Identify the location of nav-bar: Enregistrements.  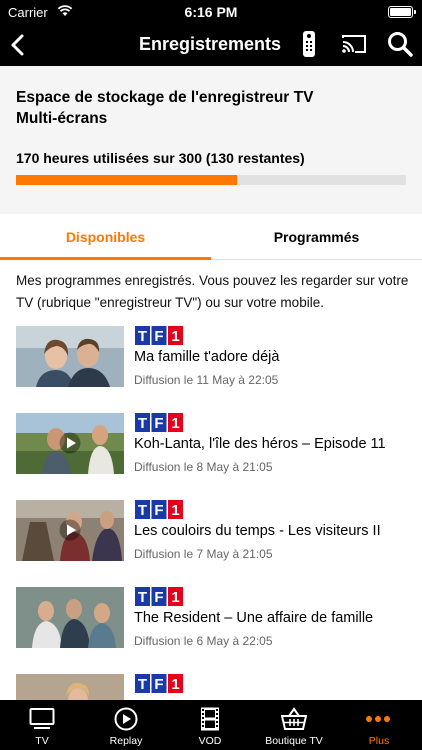
(211, 45).